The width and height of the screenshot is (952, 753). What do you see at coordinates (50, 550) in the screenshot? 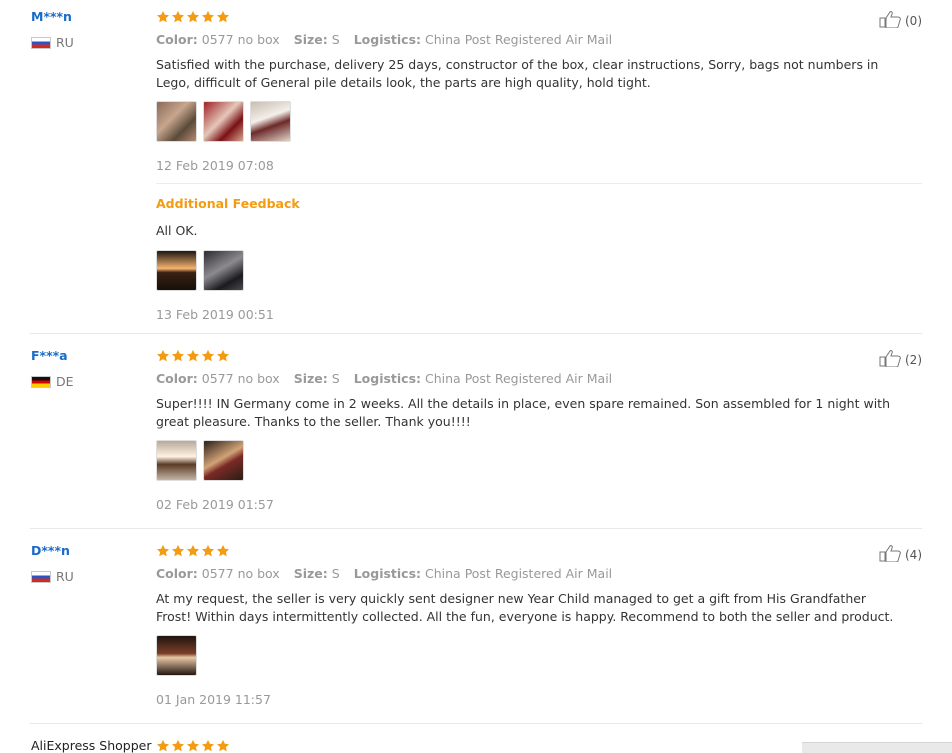
I see `reviewer-name: D***n` at bounding box center [50, 550].